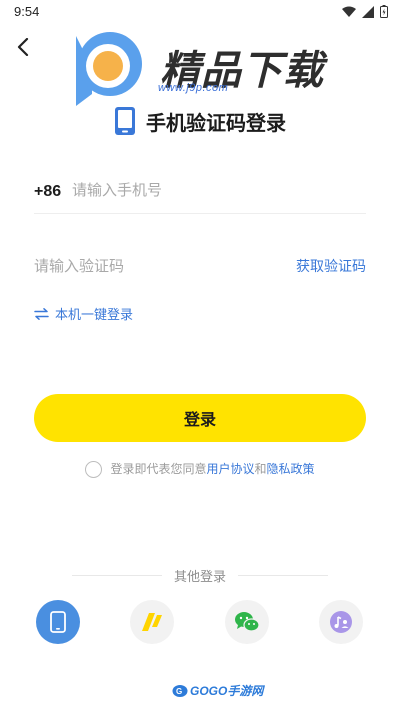  What do you see at coordinates (283, 575) in the screenshot?
I see `divider-line-right` at bounding box center [283, 575].